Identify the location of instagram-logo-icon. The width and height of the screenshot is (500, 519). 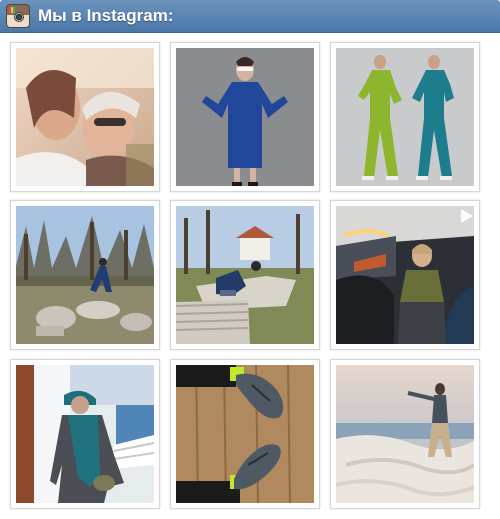
(18, 16).